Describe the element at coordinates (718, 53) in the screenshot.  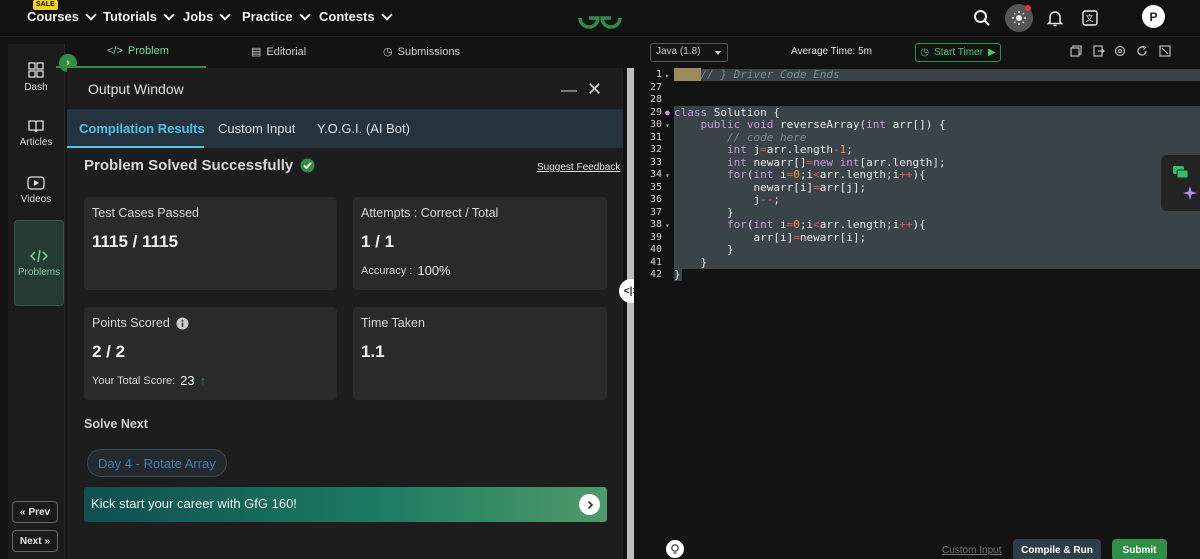
I see `caret-down-icon` at that location.